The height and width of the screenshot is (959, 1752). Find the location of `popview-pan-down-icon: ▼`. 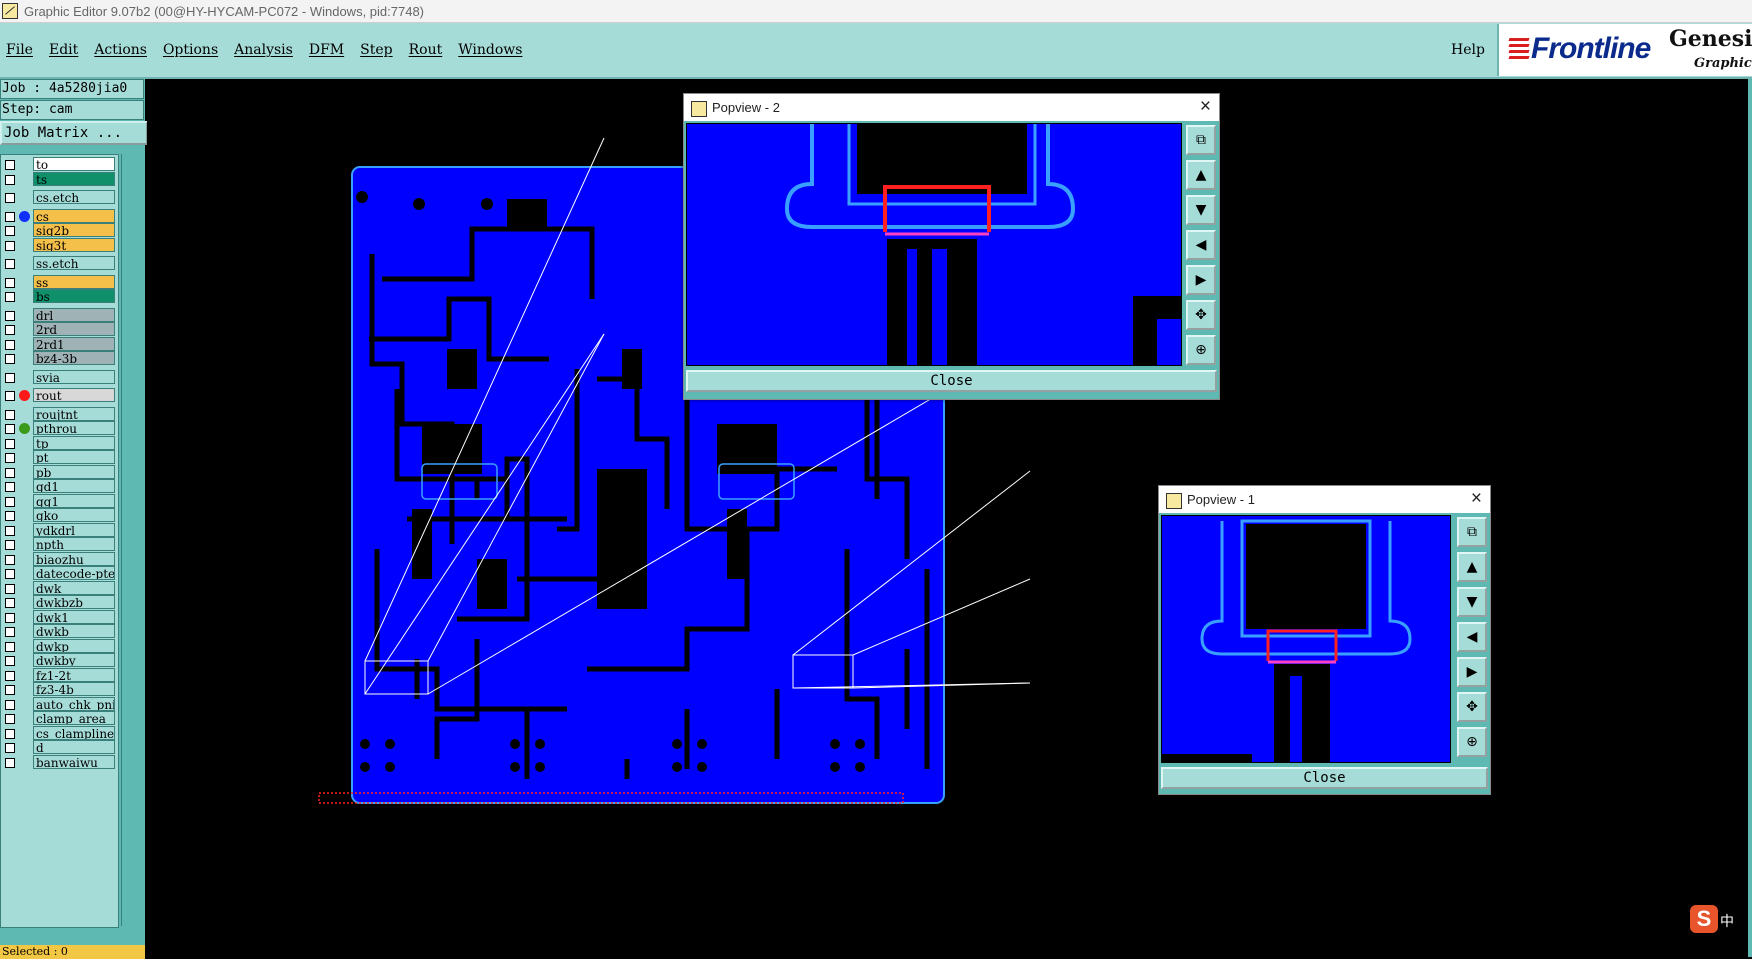

popview-pan-down-icon: ▼ is located at coordinates (1472, 602).